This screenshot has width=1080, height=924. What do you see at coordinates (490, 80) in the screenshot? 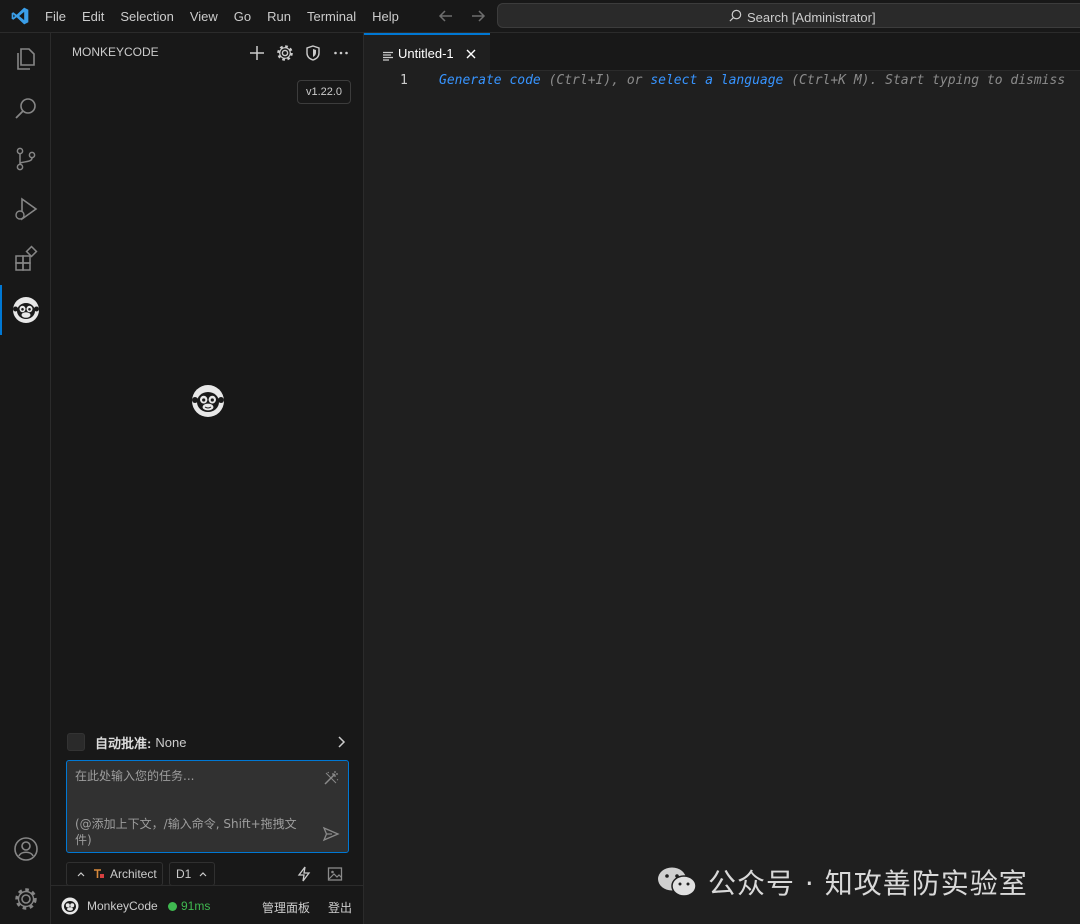
I see `generate-code-link: Generate code` at bounding box center [490, 80].